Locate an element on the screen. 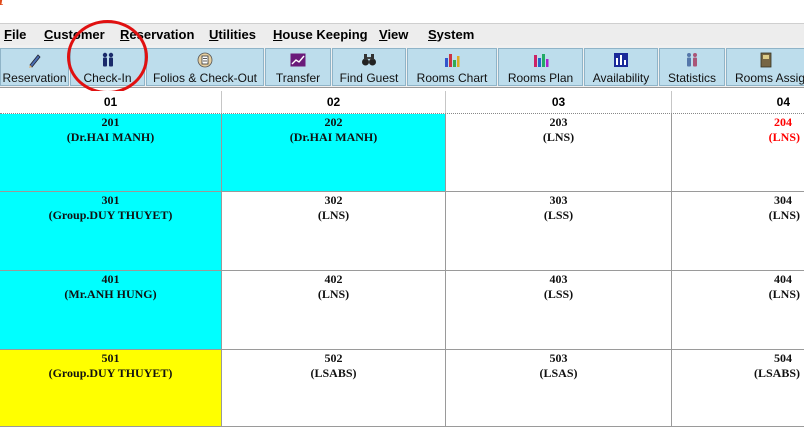 The width and height of the screenshot is (804, 427). room-number: 401 is located at coordinates (110, 279).